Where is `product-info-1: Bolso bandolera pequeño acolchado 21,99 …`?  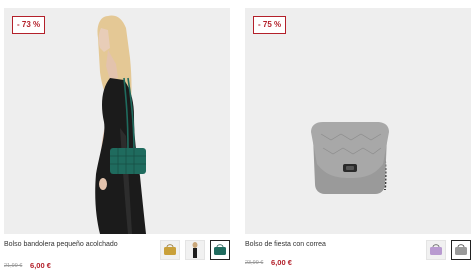 product-info-1: Bolso bandolera pequeño acolchado 21,99 … is located at coordinates (117, 256).